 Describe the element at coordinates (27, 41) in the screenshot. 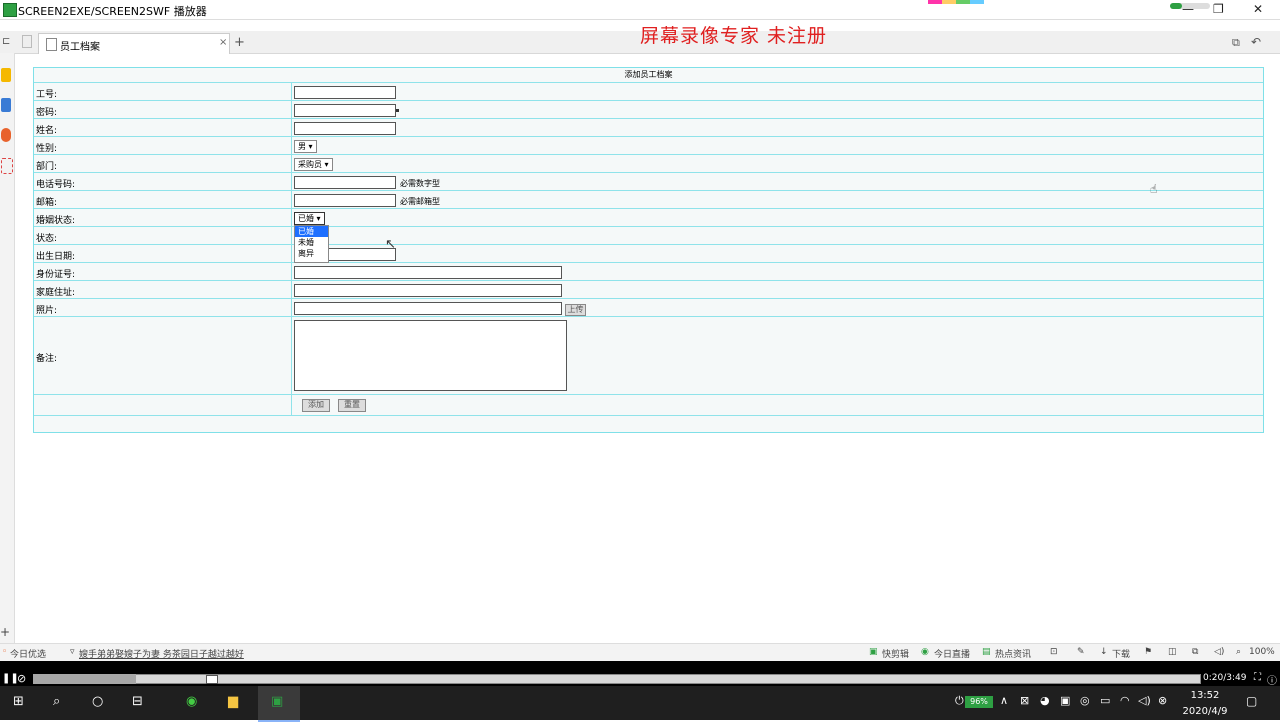

I see `page-icon` at that location.